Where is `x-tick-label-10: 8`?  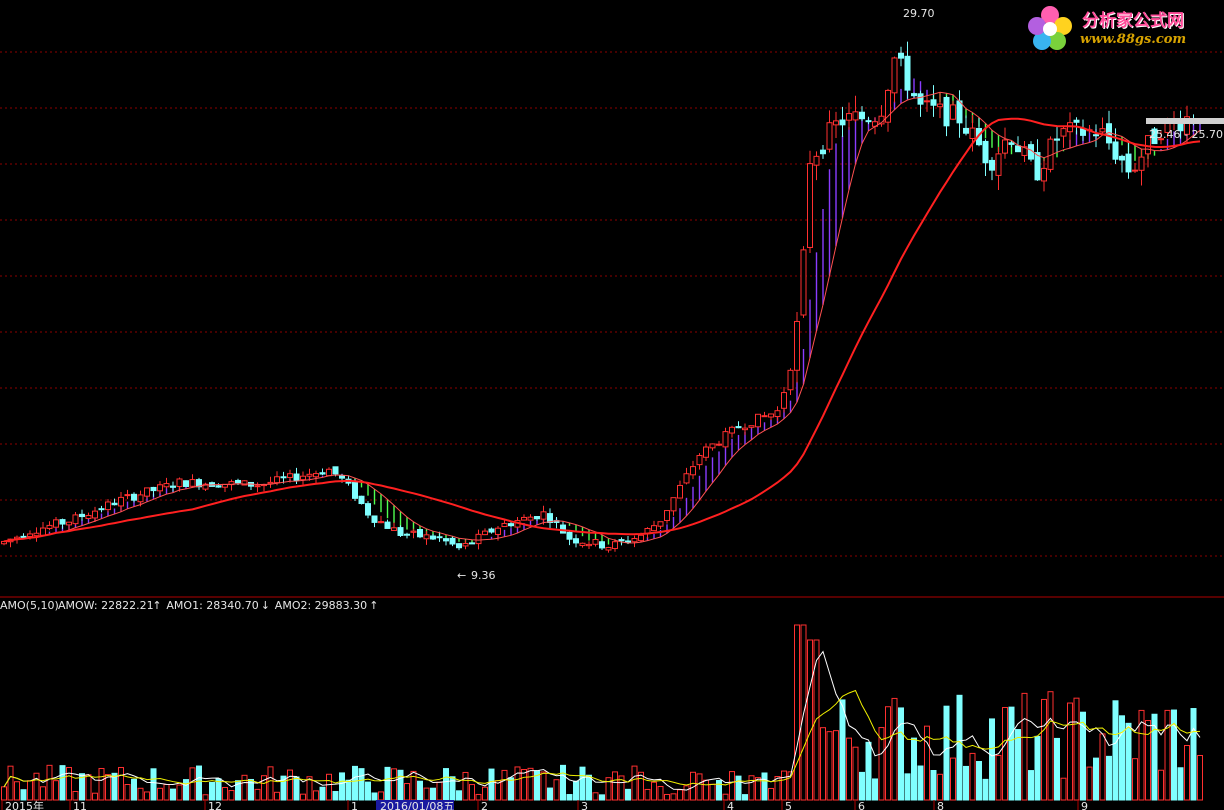
x-tick-label-10: 8 is located at coordinates (940, 805).